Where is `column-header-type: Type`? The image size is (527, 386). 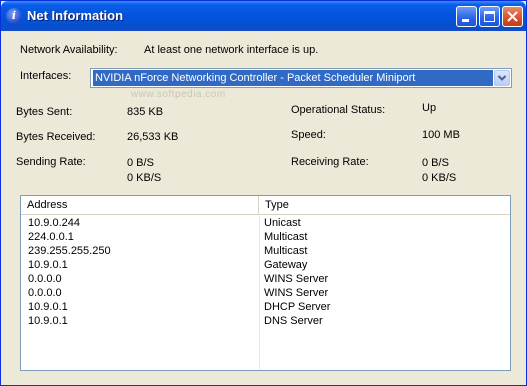
column-header-type: Type is located at coordinates (384, 205).